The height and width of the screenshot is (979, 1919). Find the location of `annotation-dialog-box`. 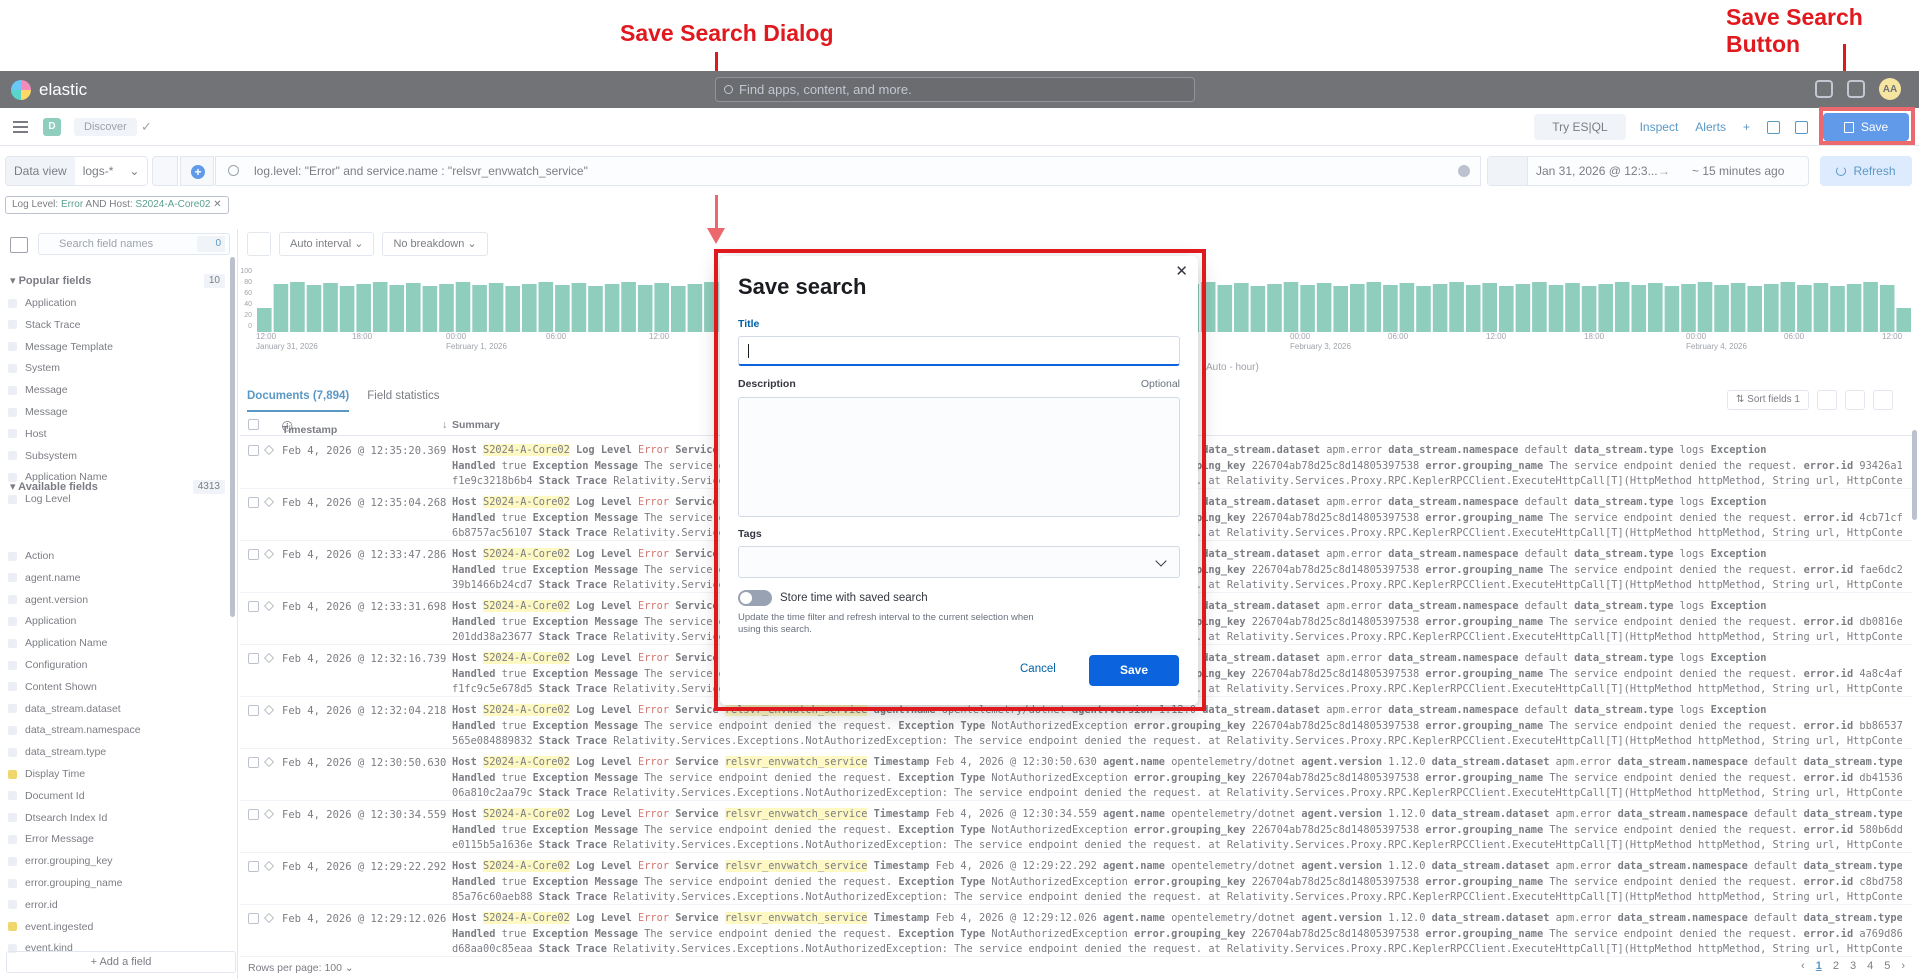

annotation-dialog-box is located at coordinates (960, 480).